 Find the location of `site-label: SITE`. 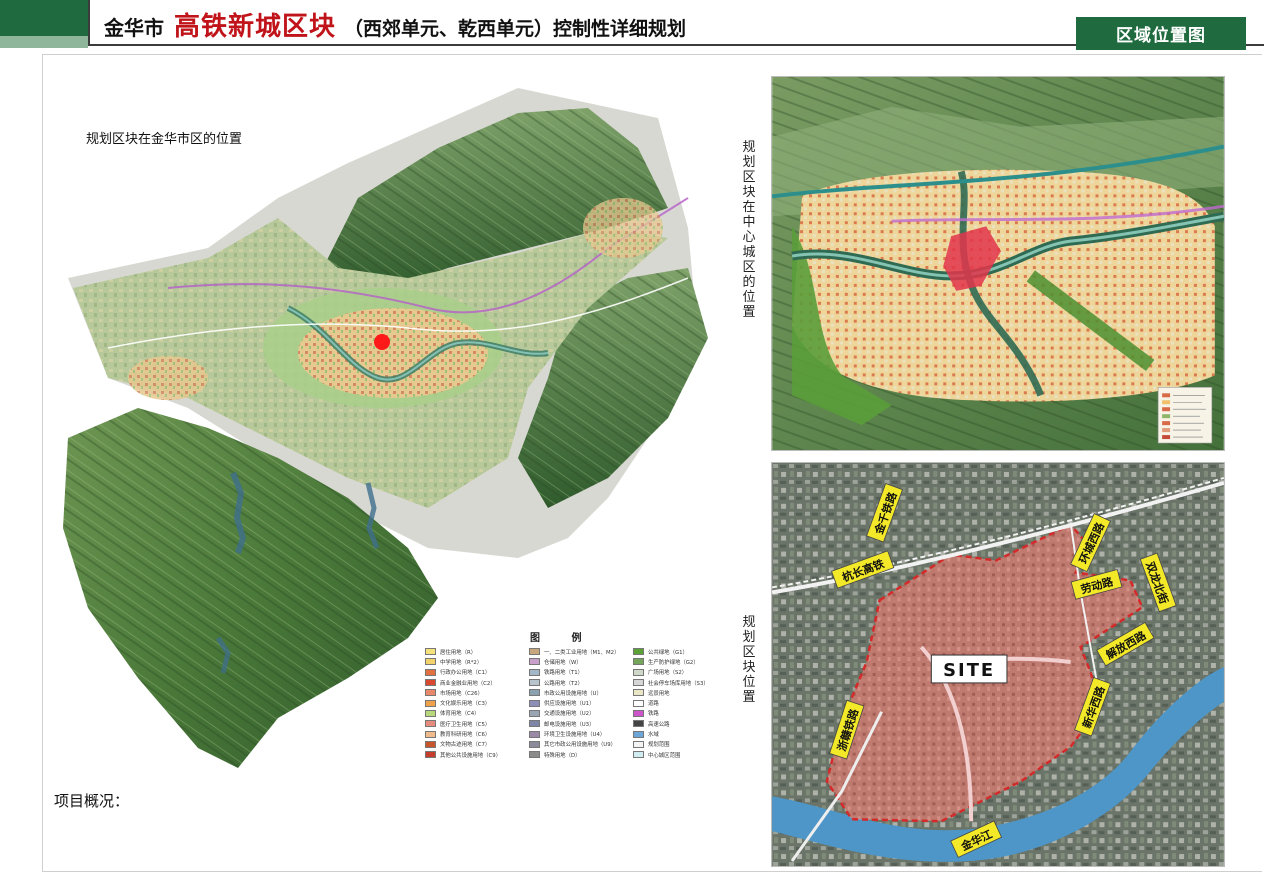

site-label: SITE is located at coordinates (969, 669).